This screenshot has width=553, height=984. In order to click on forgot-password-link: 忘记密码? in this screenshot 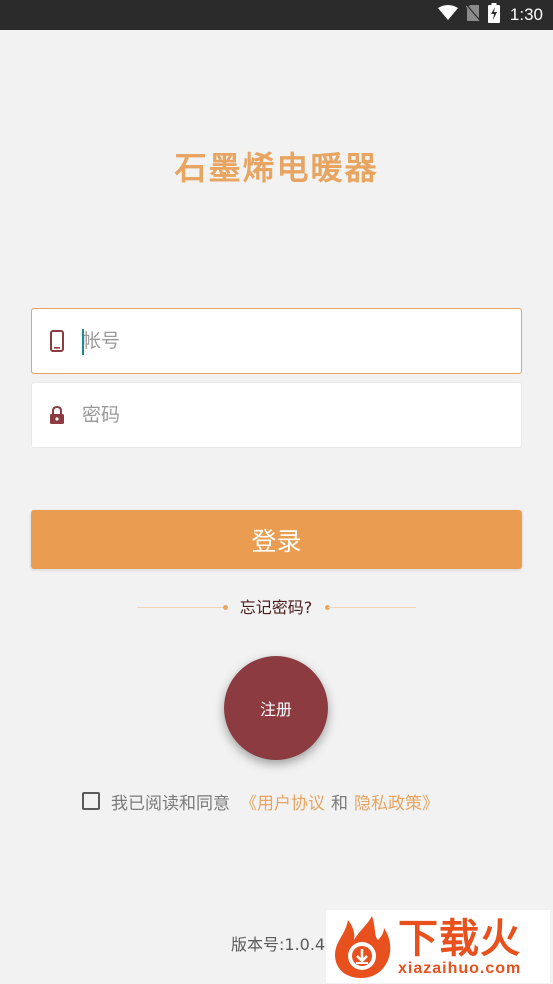, I will do `click(276, 608)`.